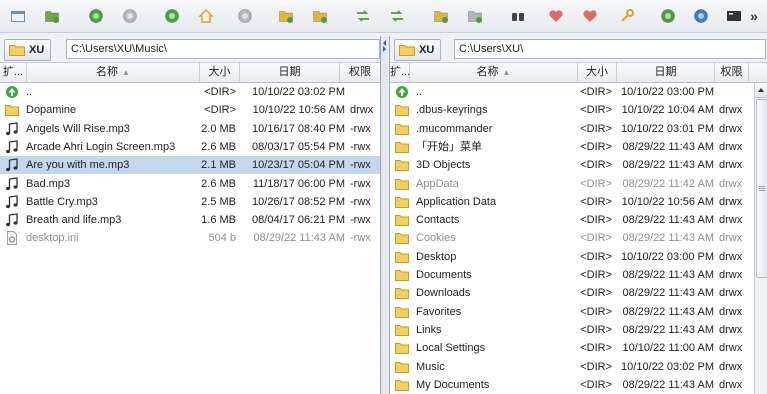  Describe the element at coordinates (667, 366) in the screenshot. I see `file-date: 10/10/22 03:02 PM` at that location.